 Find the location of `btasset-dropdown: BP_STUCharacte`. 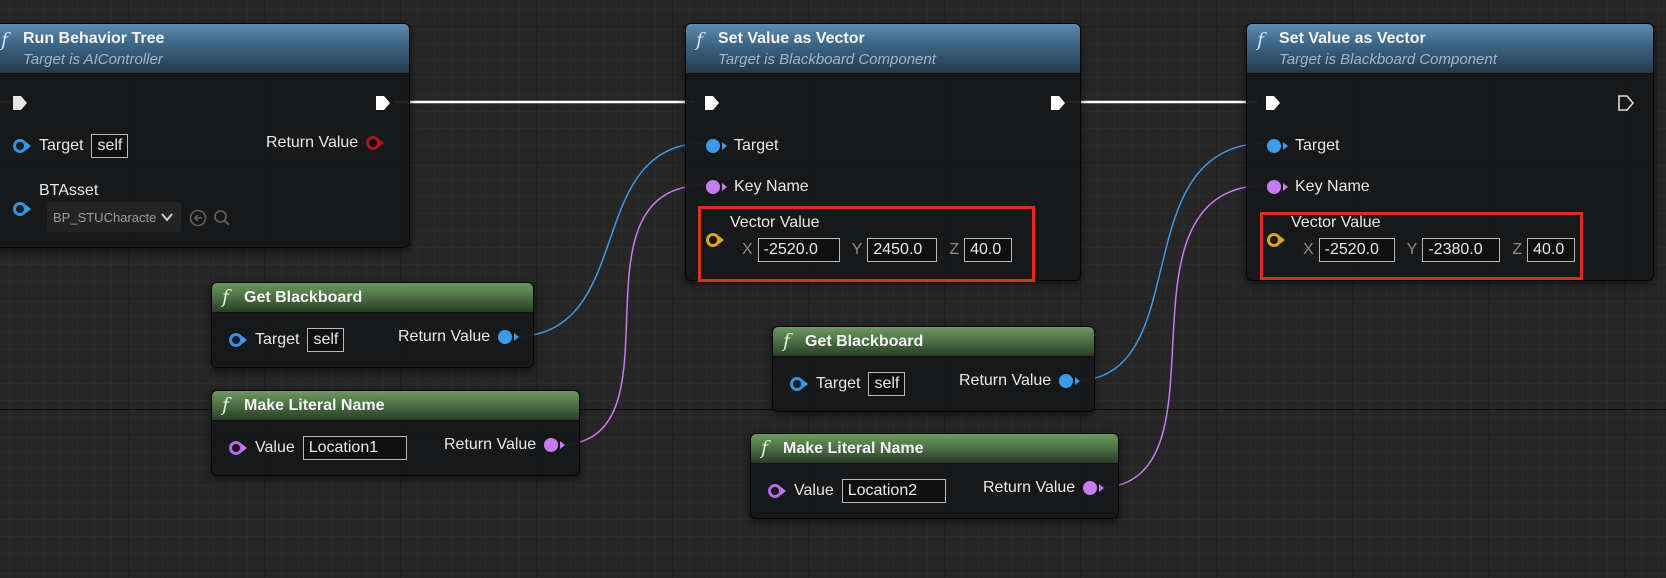

btasset-dropdown: BP_STUCharacte is located at coordinates (114, 217).